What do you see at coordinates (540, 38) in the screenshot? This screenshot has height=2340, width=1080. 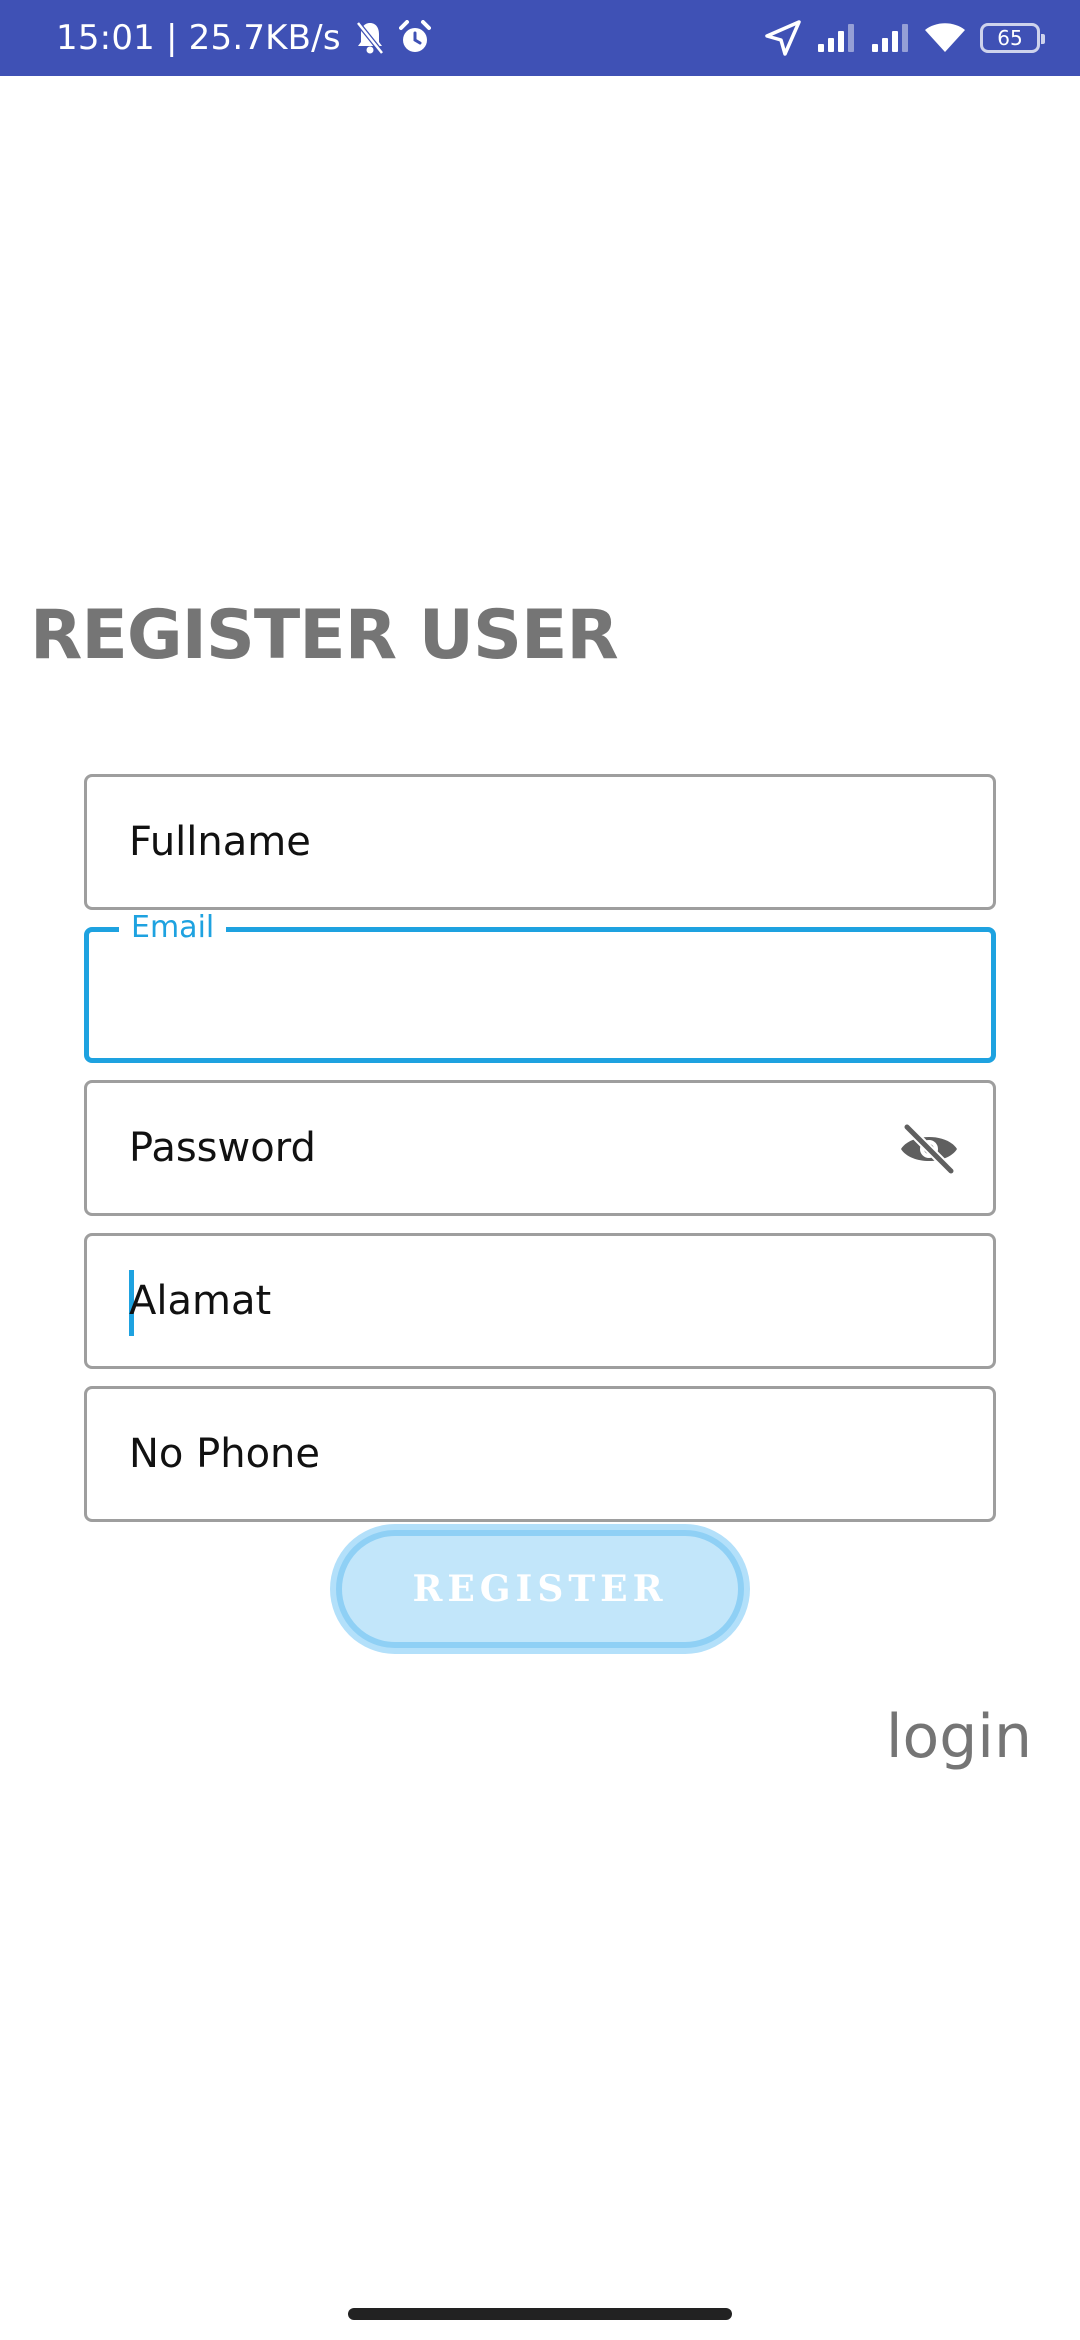 I see `status-bar: 15:01 | 25.7KB/s 65` at bounding box center [540, 38].